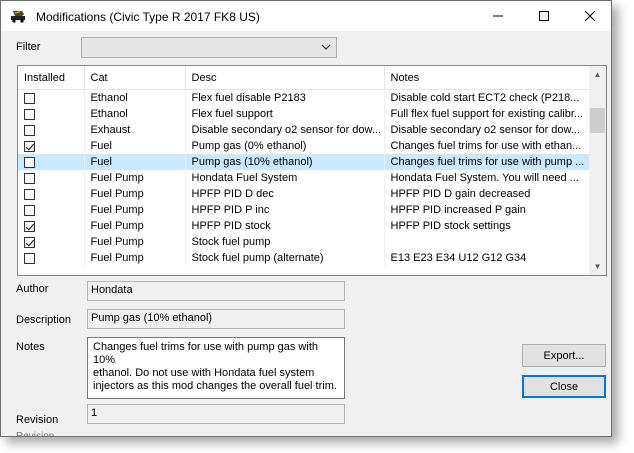 Image resolution: width=634 pixels, height=453 pixels. I want to click on close-window-button, so click(590, 16).